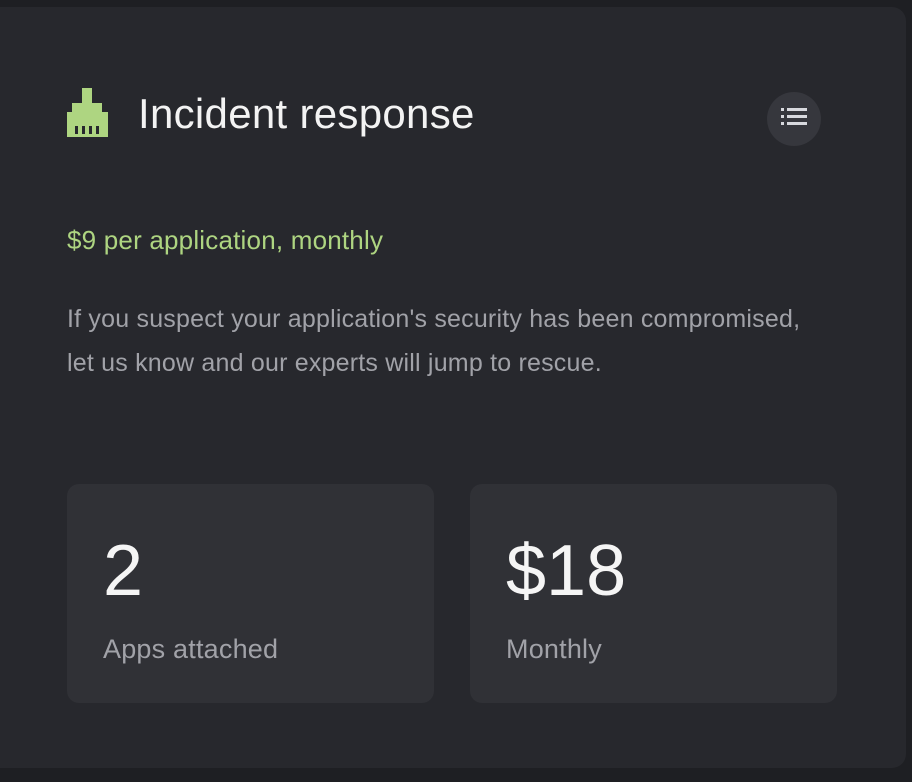 Image resolution: width=912 pixels, height=782 pixels. What do you see at coordinates (123, 571) in the screenshot?
I see `stat-value: 2` at bounding box center [123, 571].